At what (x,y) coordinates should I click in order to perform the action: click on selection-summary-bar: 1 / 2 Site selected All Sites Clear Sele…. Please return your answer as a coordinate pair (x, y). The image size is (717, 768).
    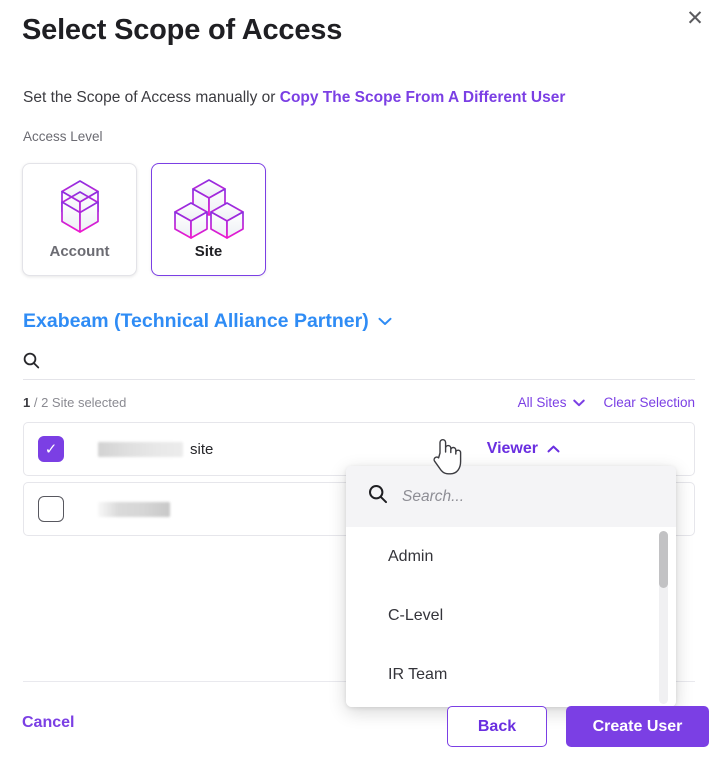
    Looking at the image, I should click on (359, 402).